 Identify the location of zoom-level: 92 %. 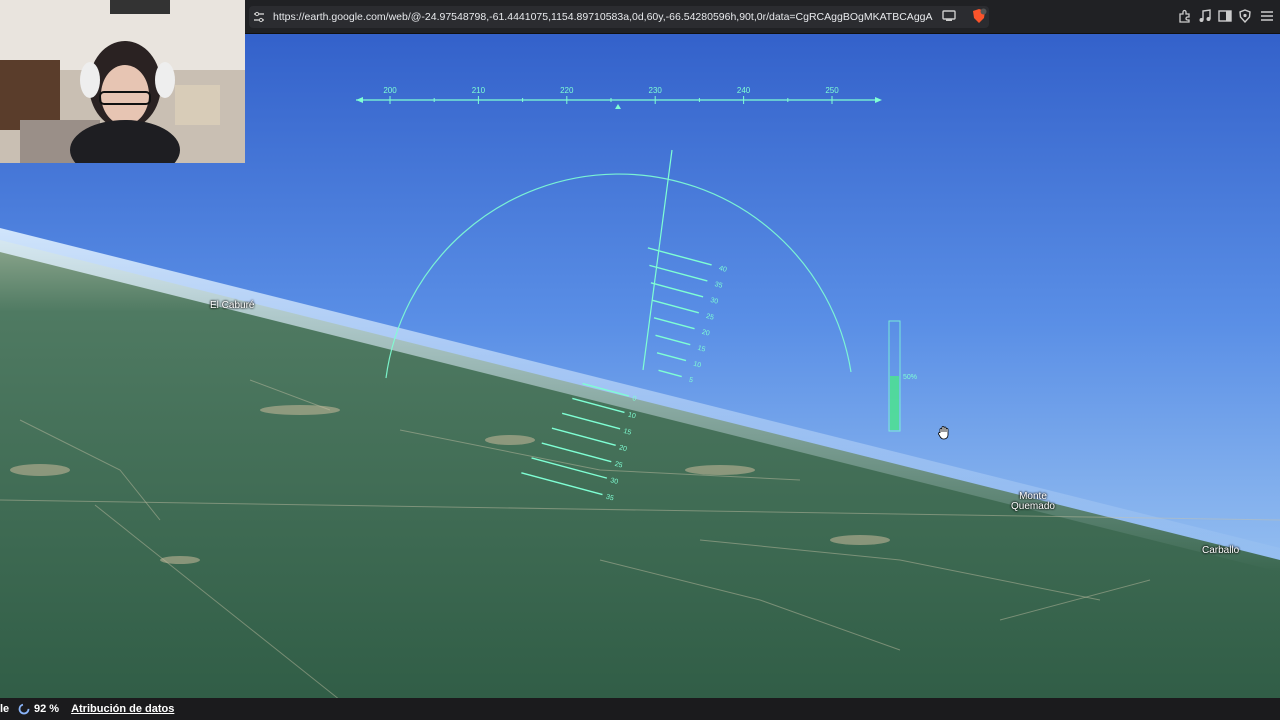
(47, 709).